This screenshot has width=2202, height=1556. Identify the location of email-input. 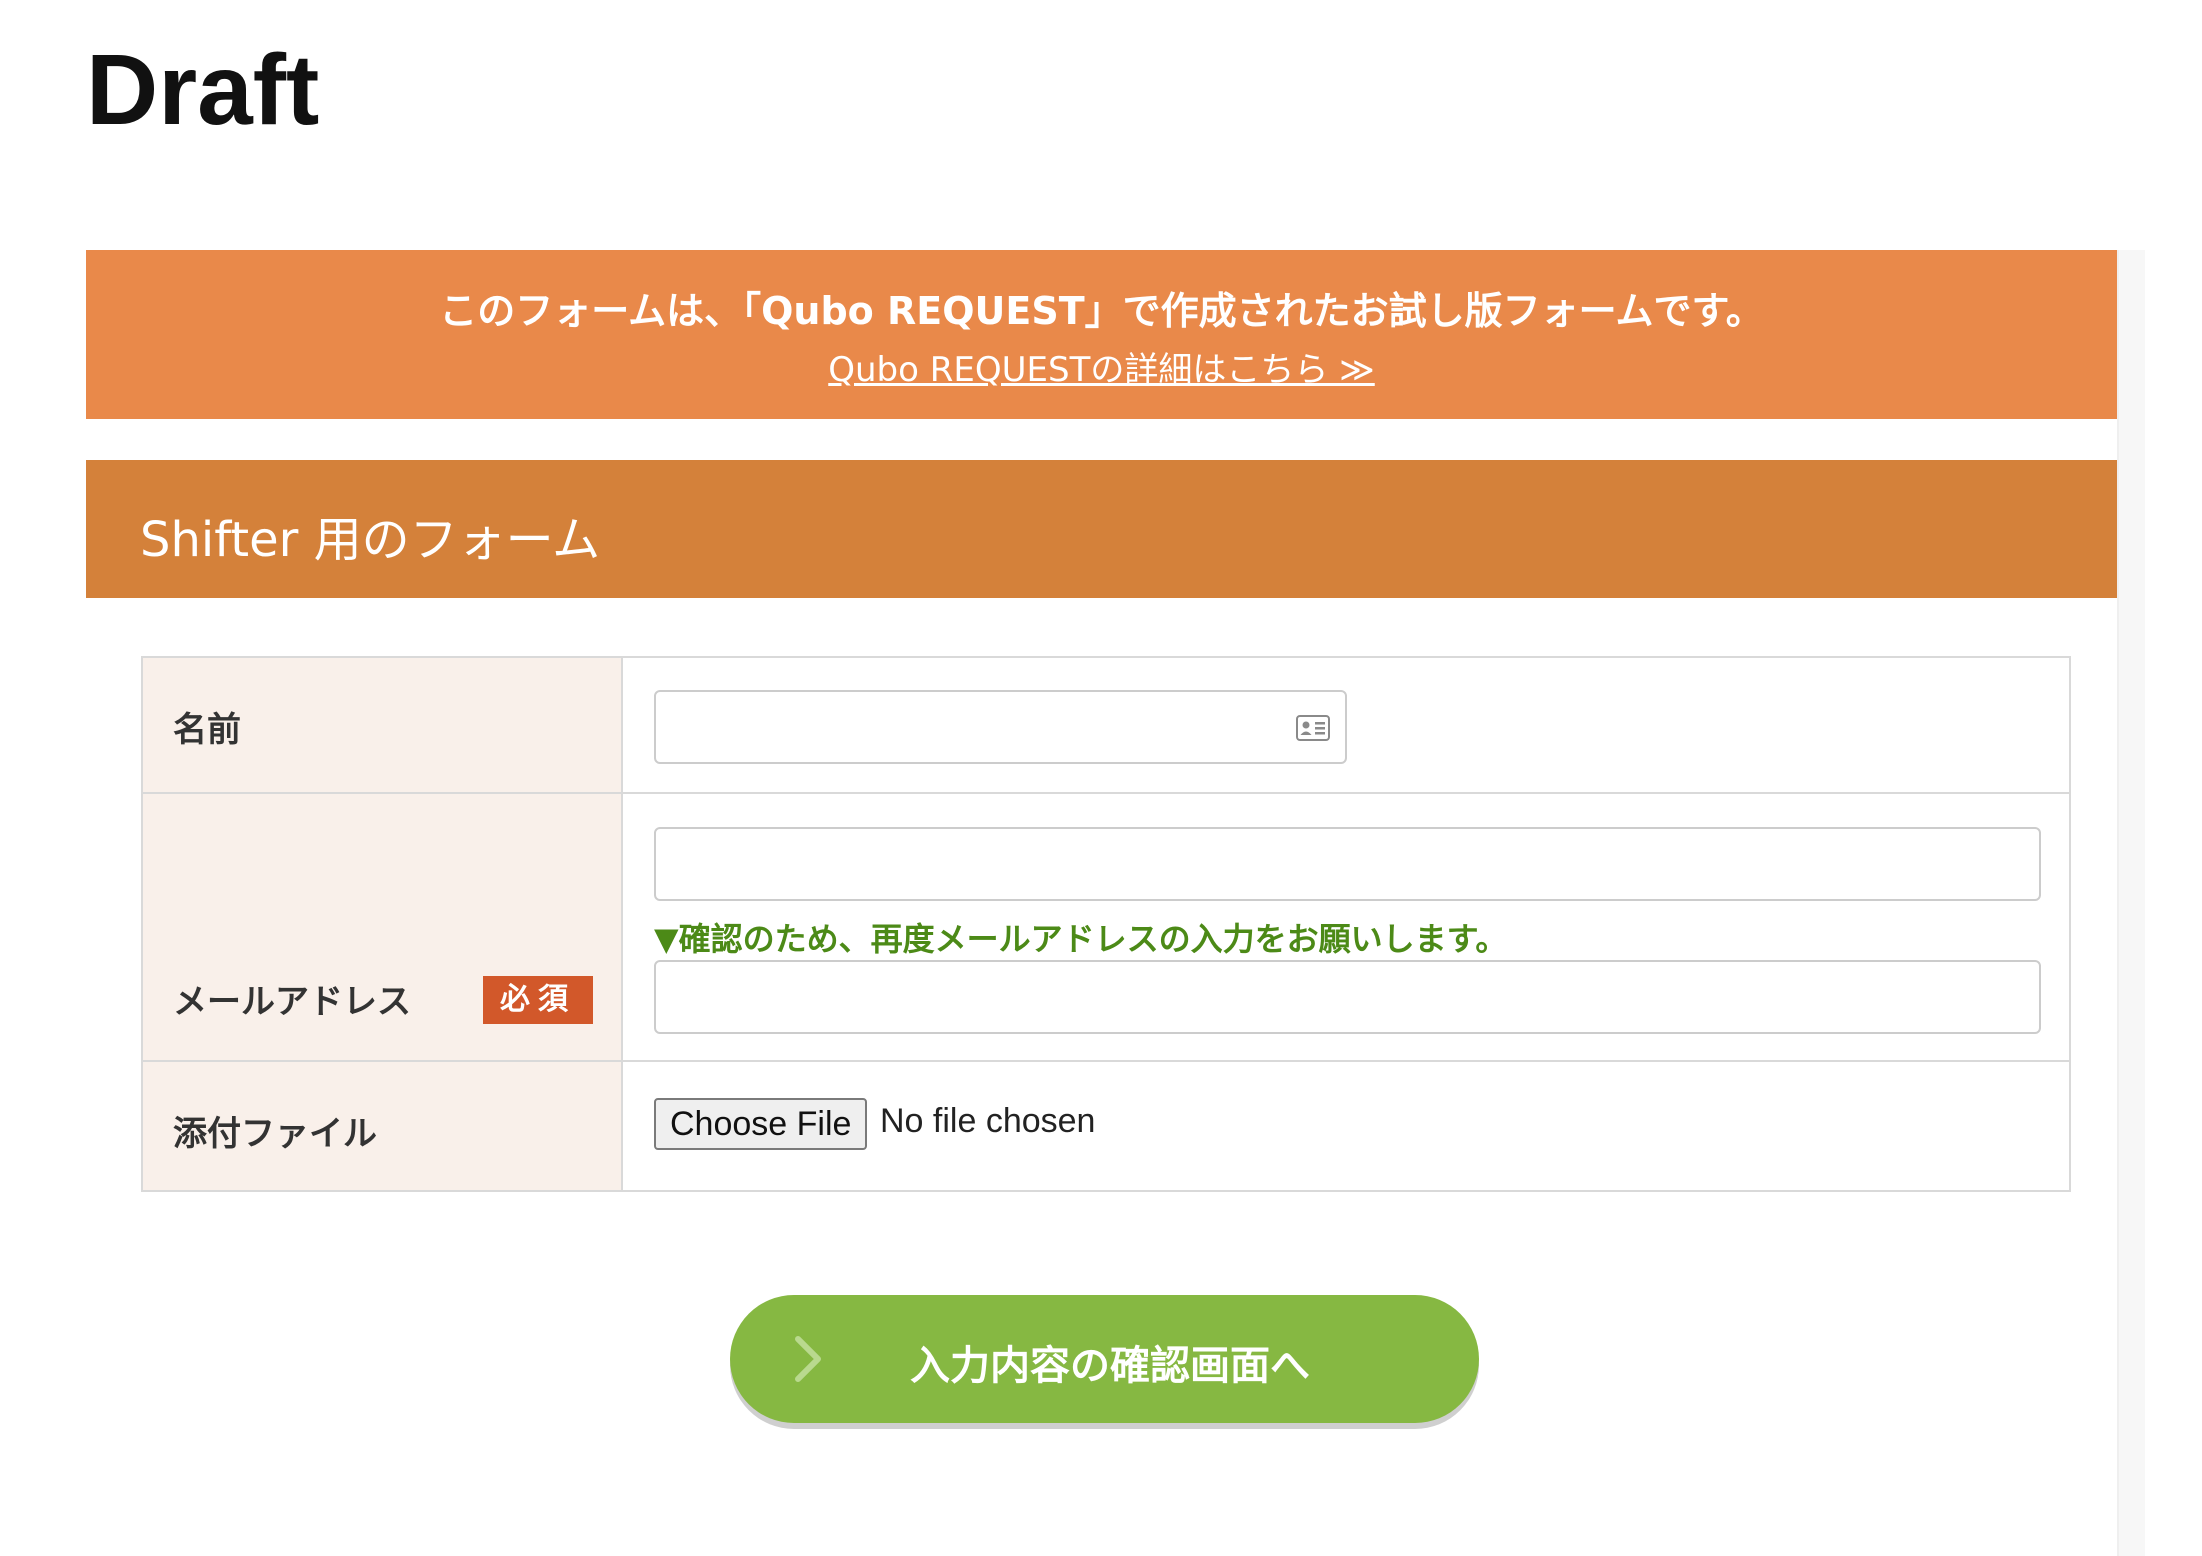
(1347, 864).